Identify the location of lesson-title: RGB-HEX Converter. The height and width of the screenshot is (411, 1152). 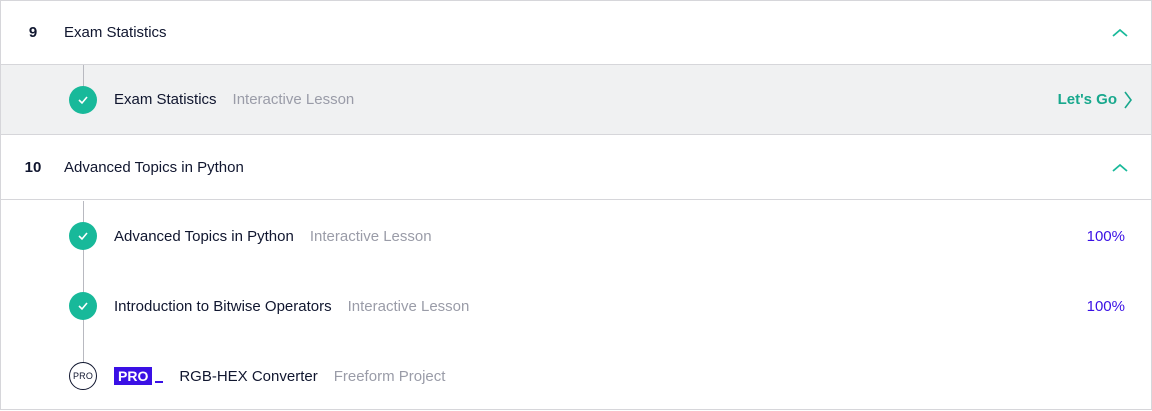
(248, 376).